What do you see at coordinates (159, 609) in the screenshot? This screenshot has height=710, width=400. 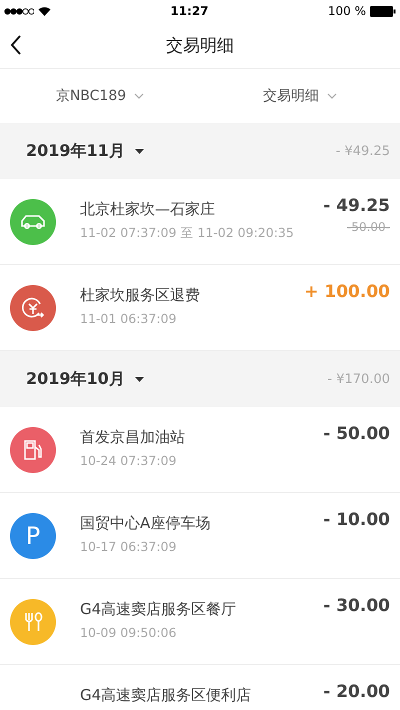 I see `transaction-name: G4高速窦店服务区餐厅` at bounding box center [159, 609].